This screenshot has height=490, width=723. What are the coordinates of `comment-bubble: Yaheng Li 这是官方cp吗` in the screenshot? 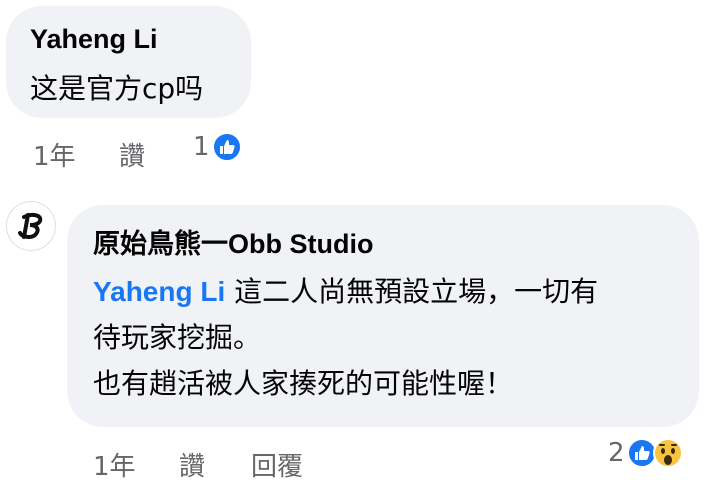 It's located at (128, 62).